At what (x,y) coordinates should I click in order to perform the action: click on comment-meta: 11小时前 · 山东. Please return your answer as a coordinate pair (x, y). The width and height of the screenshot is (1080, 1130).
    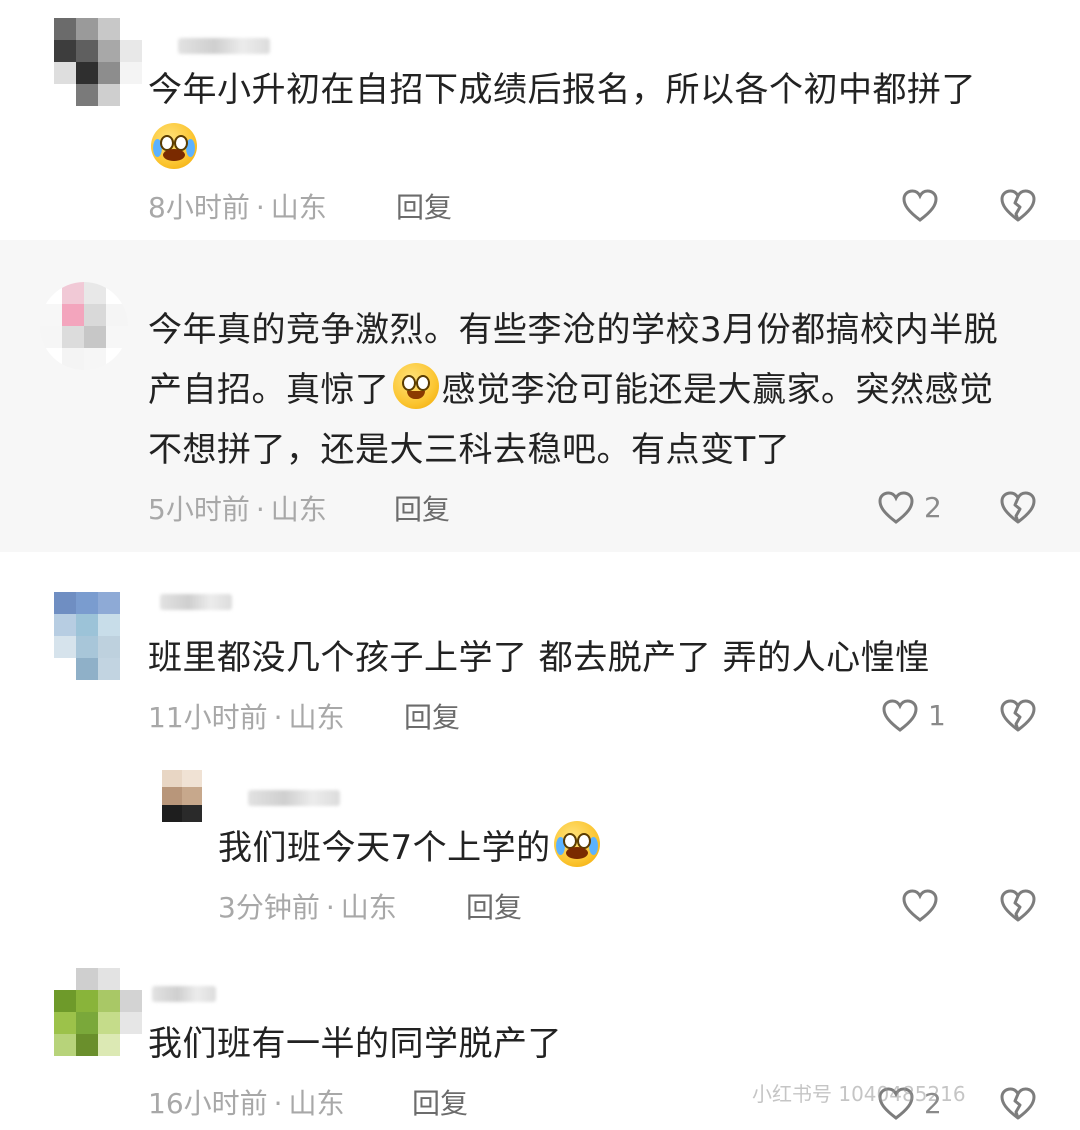
    Looking at the image, I should click on (246, 717).